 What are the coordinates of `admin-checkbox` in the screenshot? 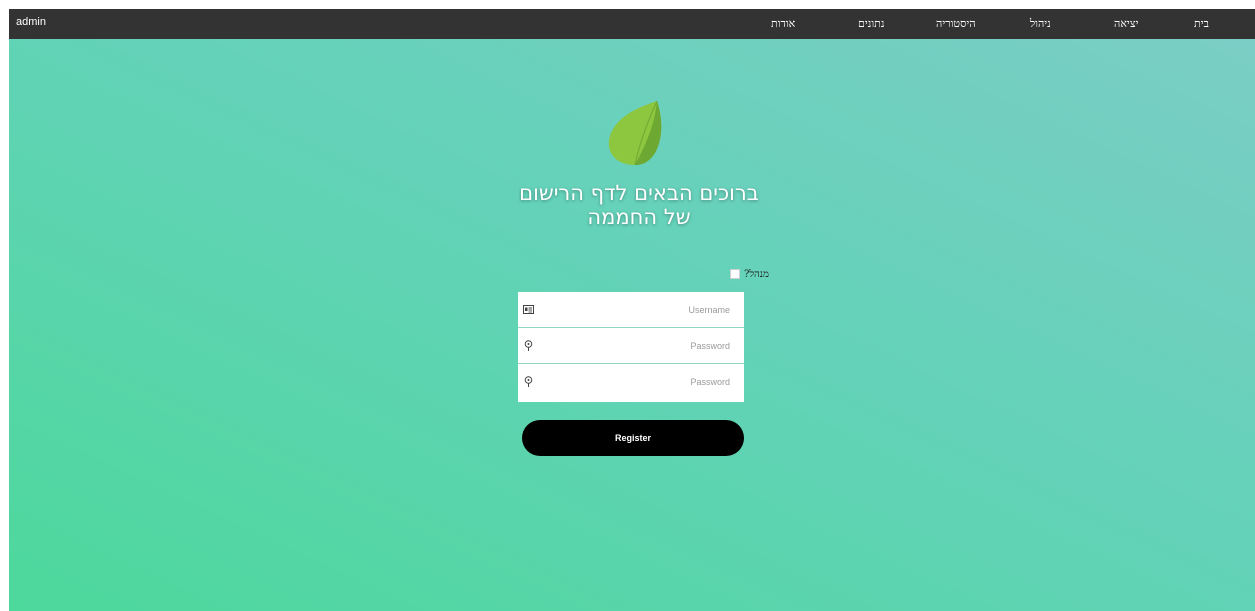 It's located at (735, 274).